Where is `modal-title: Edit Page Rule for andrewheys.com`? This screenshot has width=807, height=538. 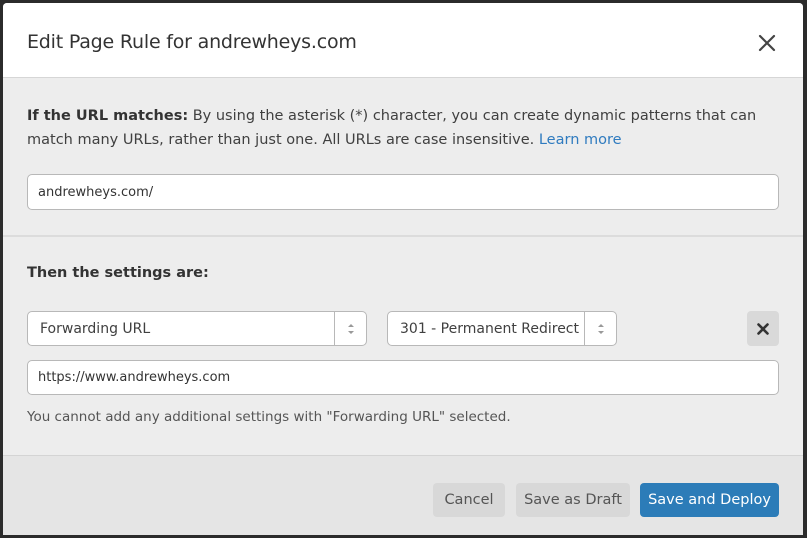 modal-title: Edit Page Rule for andrewheys.com is located at coordinates (192, 42).